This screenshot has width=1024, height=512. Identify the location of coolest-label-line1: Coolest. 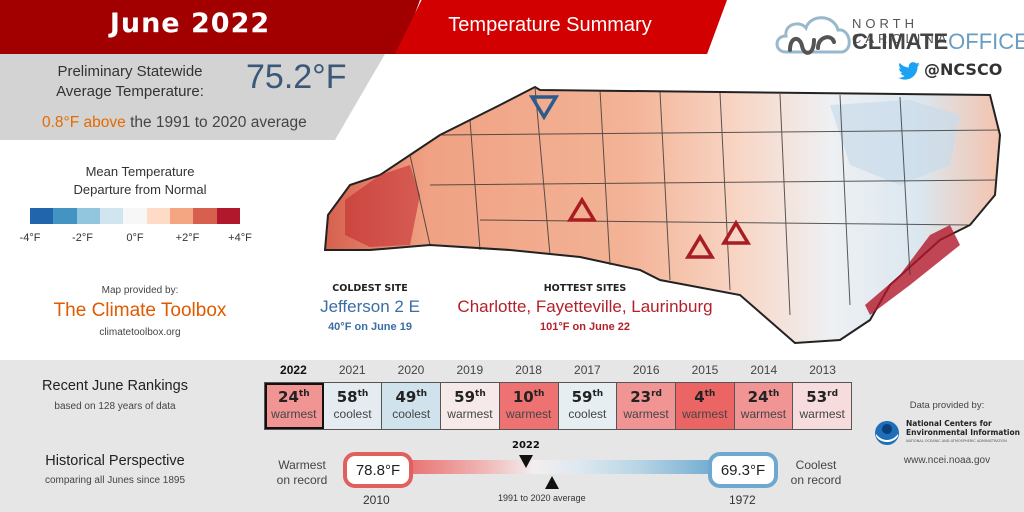
(816, 465).